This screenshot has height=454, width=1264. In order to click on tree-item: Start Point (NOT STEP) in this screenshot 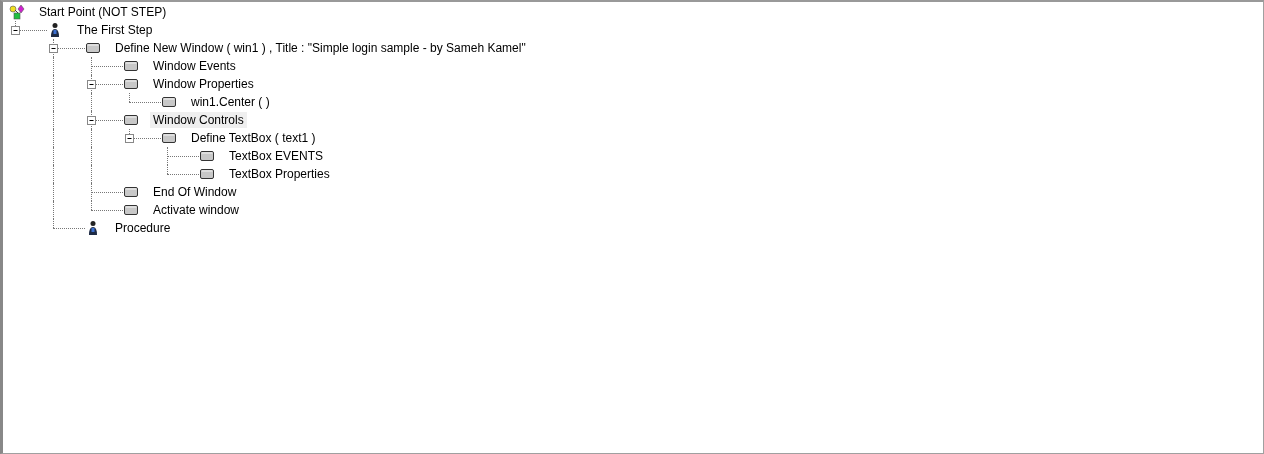, I will do `click(103, 12)`.